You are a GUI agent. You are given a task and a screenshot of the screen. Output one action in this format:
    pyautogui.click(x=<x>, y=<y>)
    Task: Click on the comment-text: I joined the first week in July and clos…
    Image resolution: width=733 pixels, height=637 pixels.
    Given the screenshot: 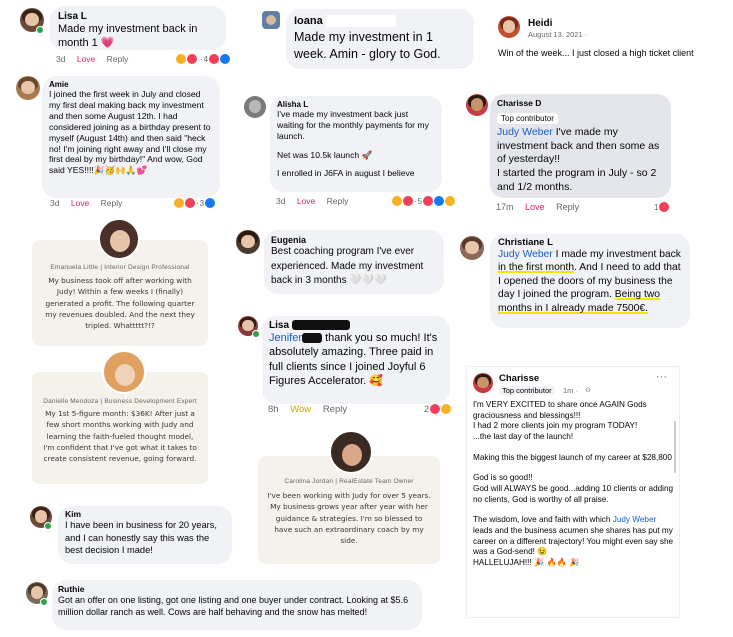 What is the action you would take?
    pyautogui.click(x=130, y=132)
    